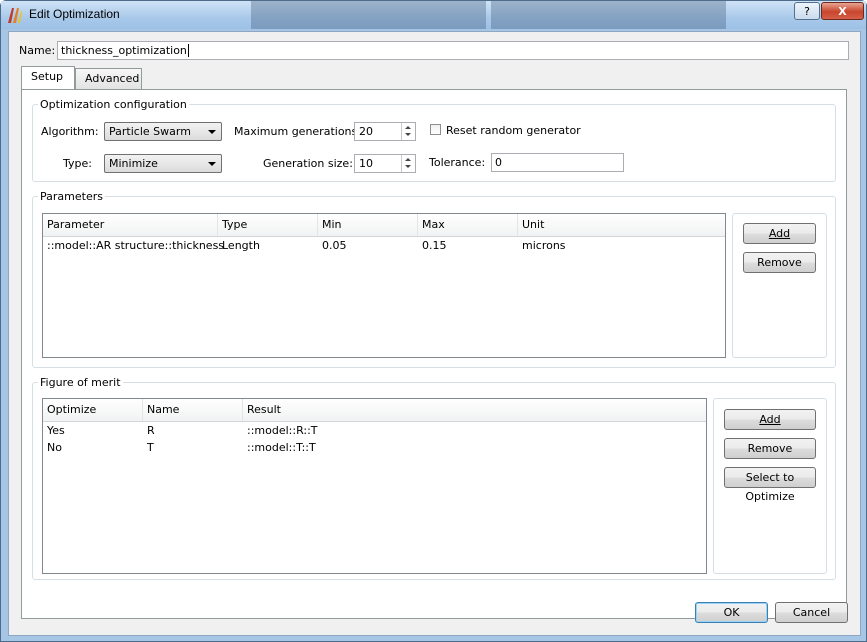 This screenshot has width=867, height=642. What do you see at coordinates (434, 245) in the screenshot?
I see `cell-max: 0.15` at bounding box center [434, 245].